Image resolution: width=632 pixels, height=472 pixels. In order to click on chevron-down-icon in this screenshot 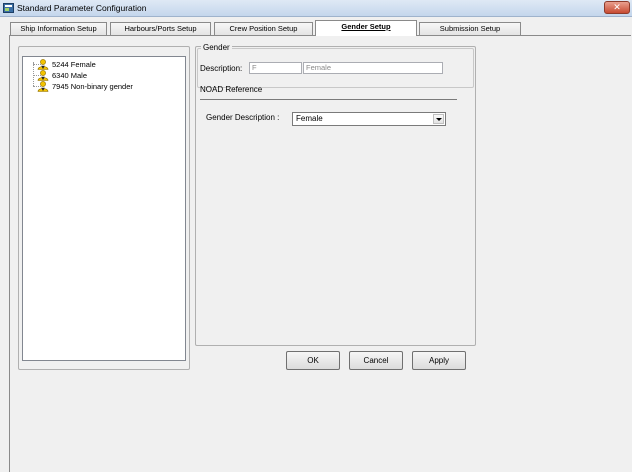, I will do `click(438, 119)`.